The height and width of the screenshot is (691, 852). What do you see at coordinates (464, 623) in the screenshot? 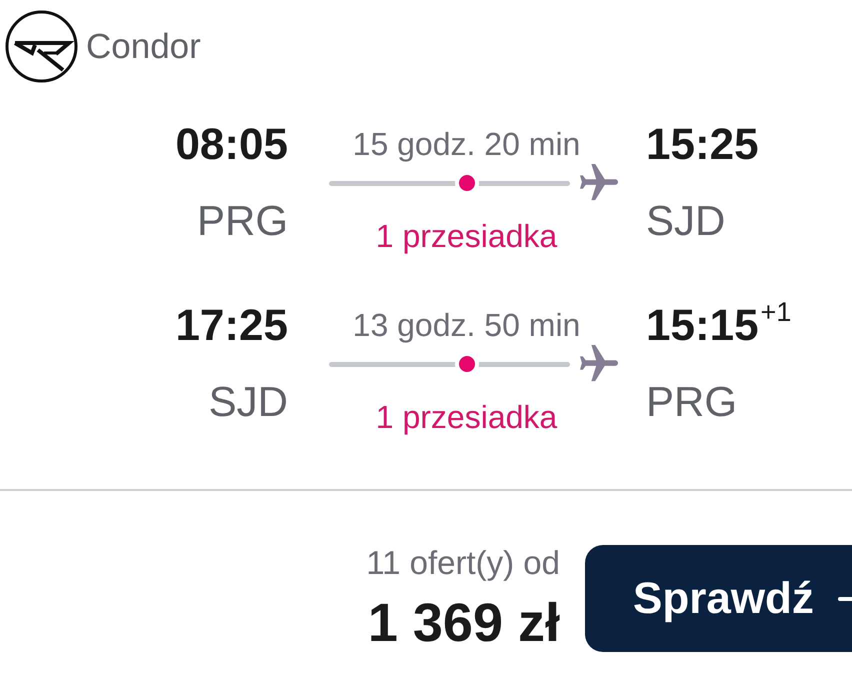
I see `price: 1 369 zł` at bounding box center [464, 623].